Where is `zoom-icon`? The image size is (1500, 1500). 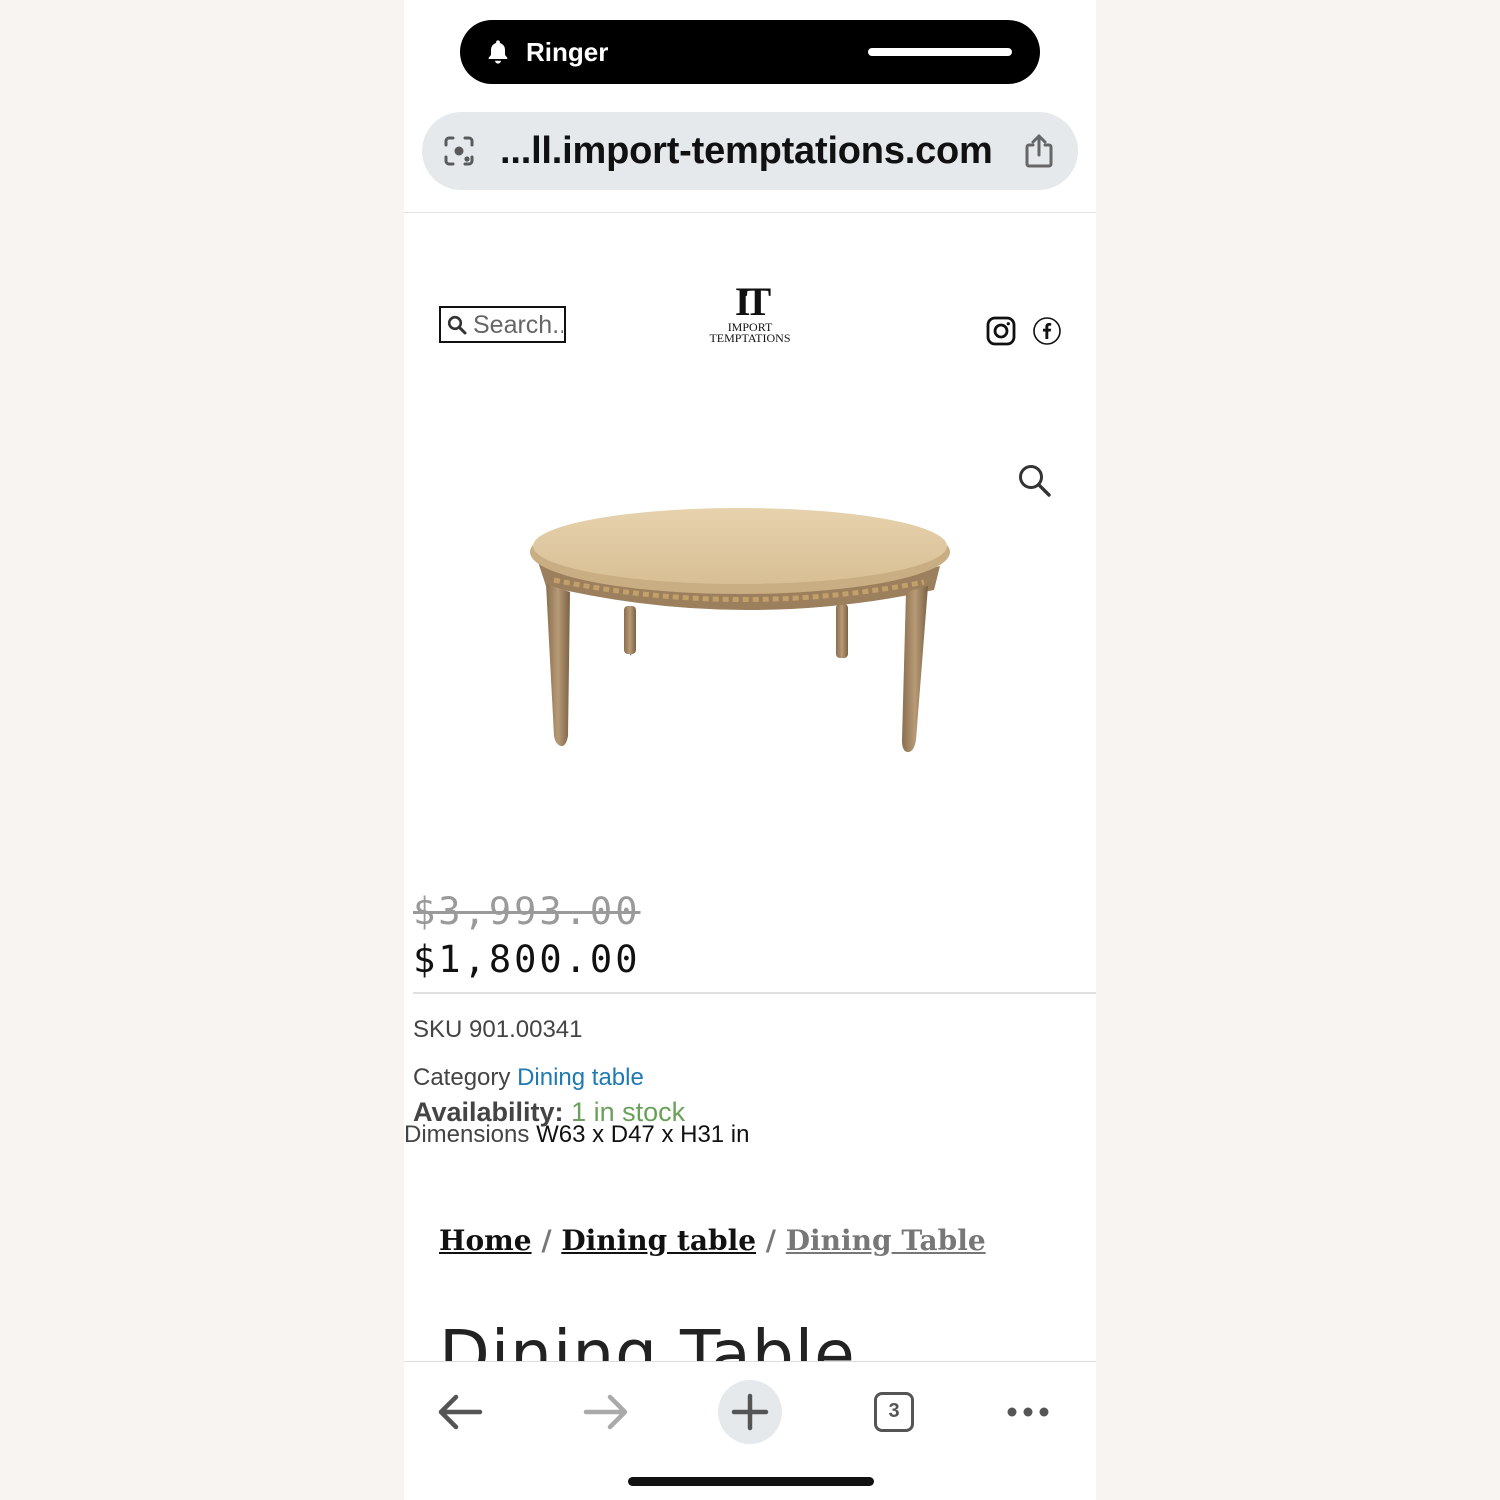
zoom-icon is located at coordinates (1035, 481).